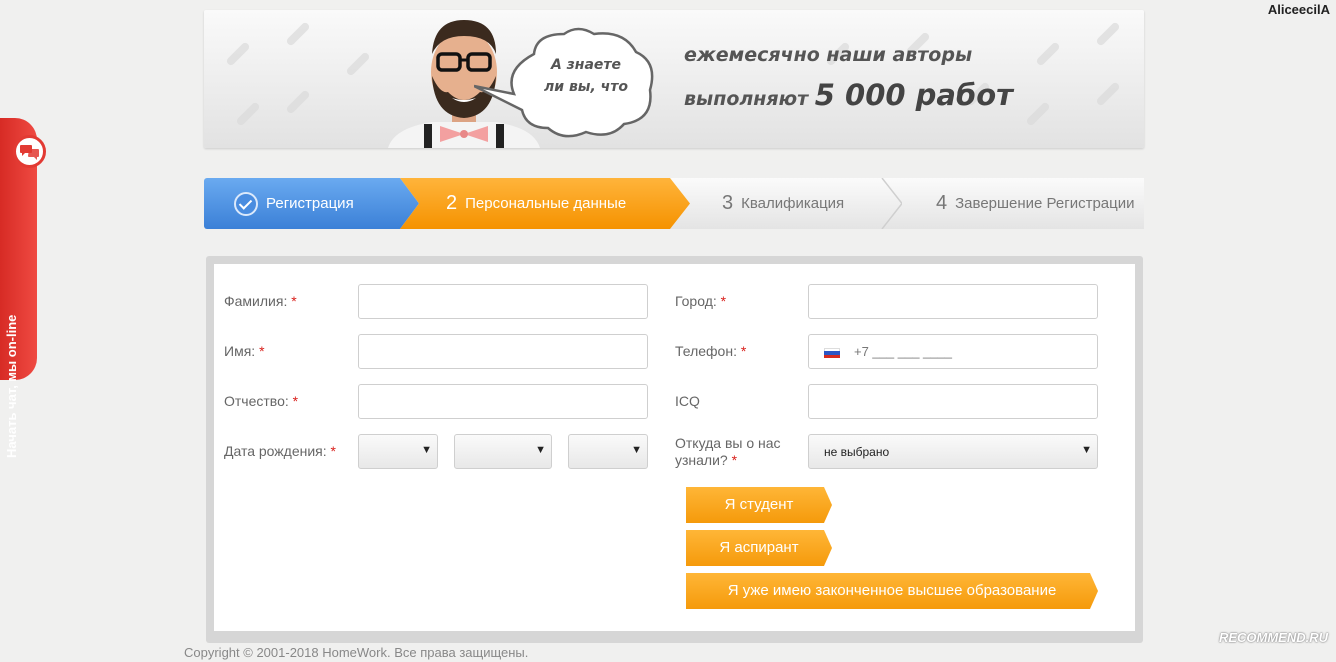  I want to click on source-label: Откуда вы о нас узнали? *, so click(728, 451).